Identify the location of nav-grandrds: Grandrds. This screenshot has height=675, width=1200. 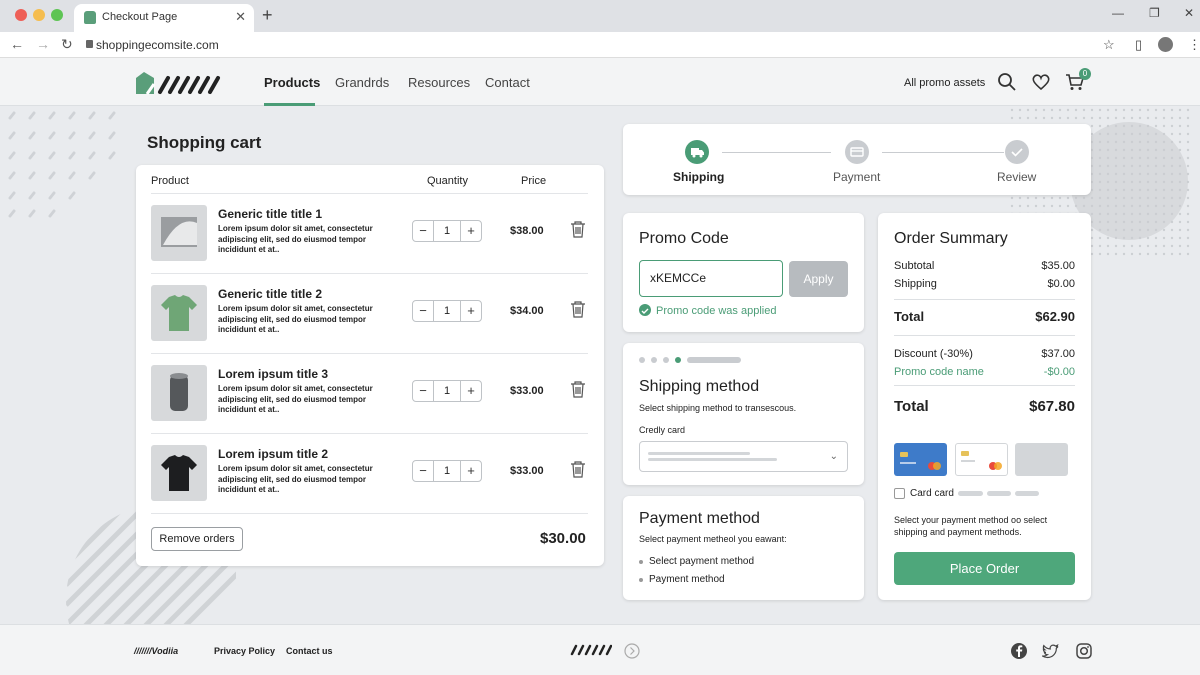
(362, 82).